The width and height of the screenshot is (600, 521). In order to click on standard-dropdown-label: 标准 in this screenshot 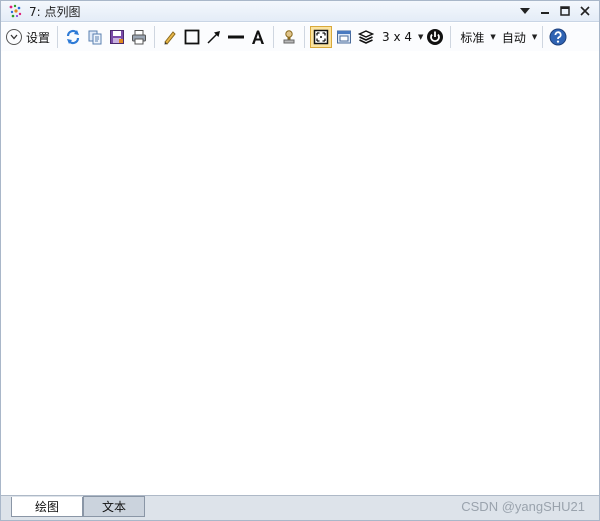, I will do `click(472, 37)`.